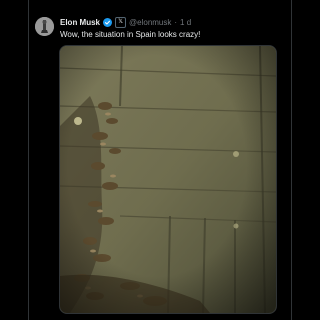 The width and height of the screenshot is (320, 320). I want to click on verified-badge-icon, so click(108, 22).